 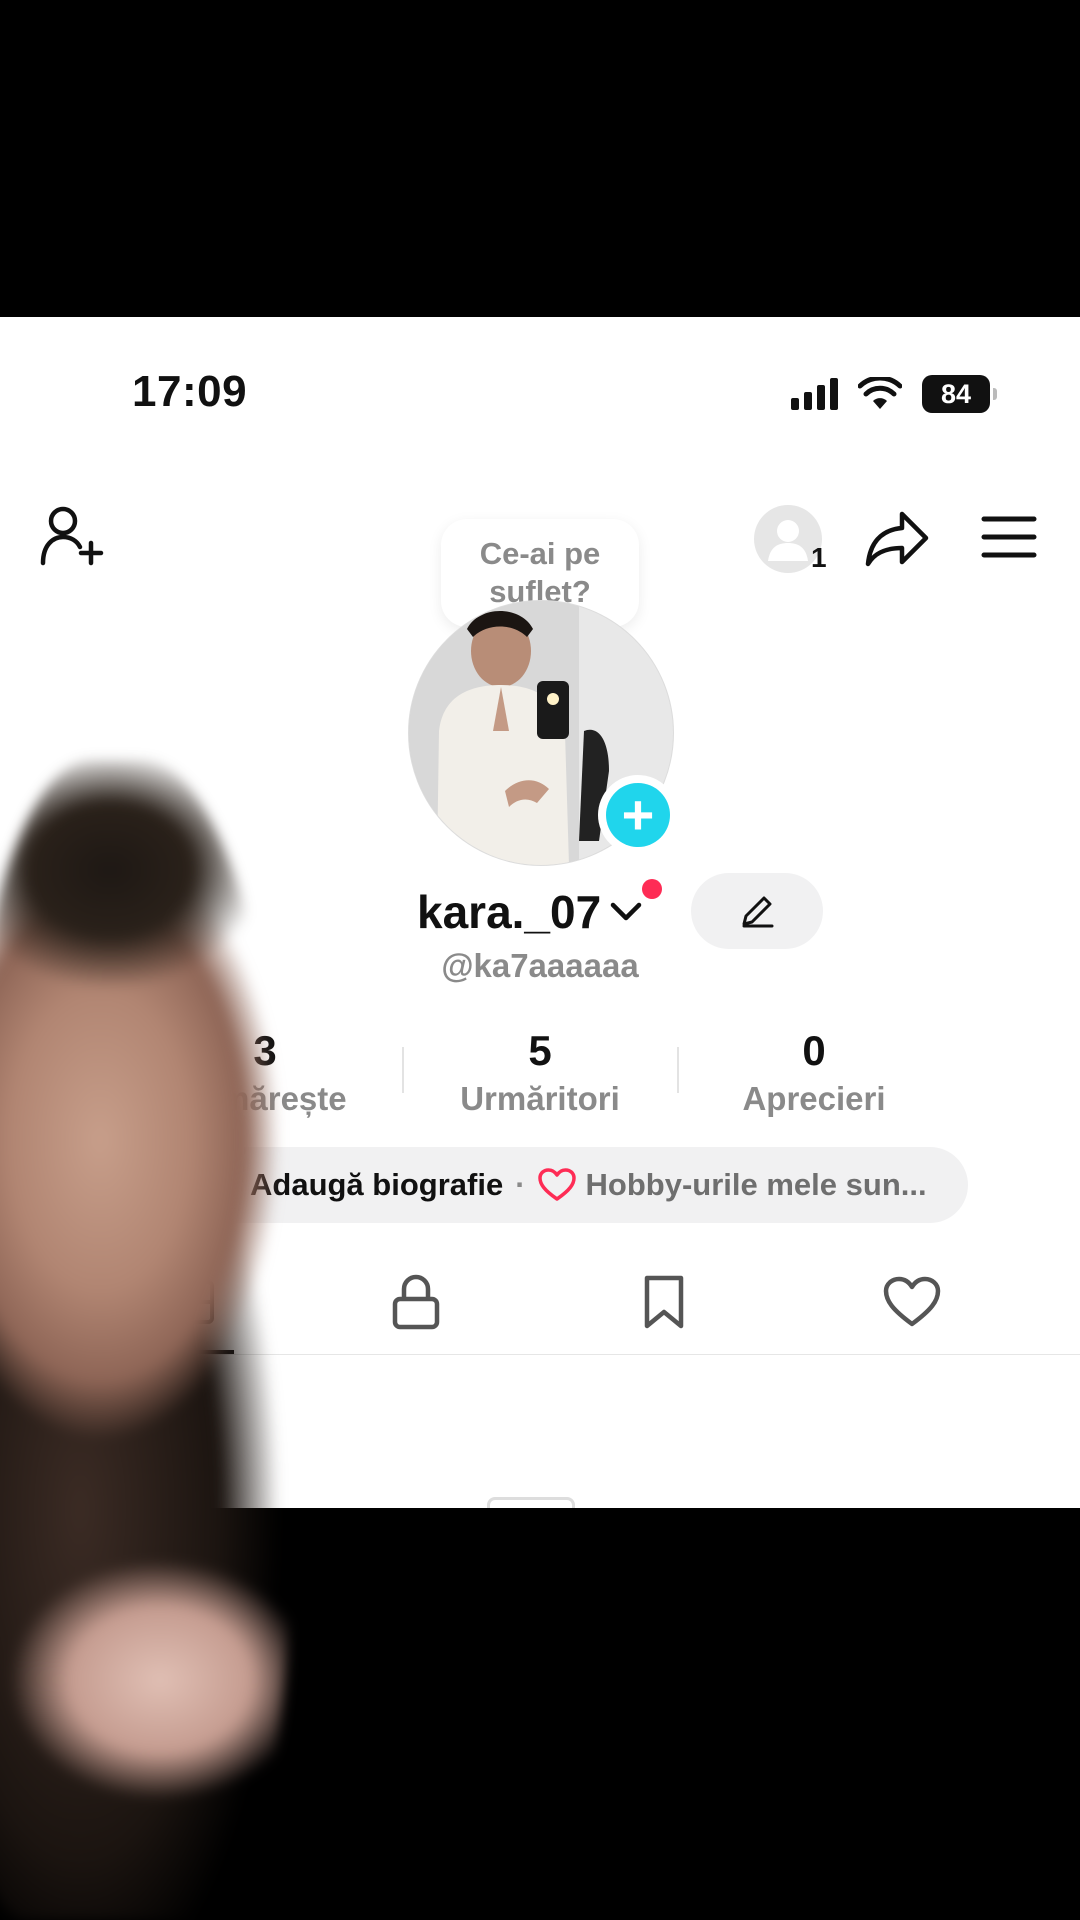 I want to click on followers-count: 5, so click(x=540, y=1050).